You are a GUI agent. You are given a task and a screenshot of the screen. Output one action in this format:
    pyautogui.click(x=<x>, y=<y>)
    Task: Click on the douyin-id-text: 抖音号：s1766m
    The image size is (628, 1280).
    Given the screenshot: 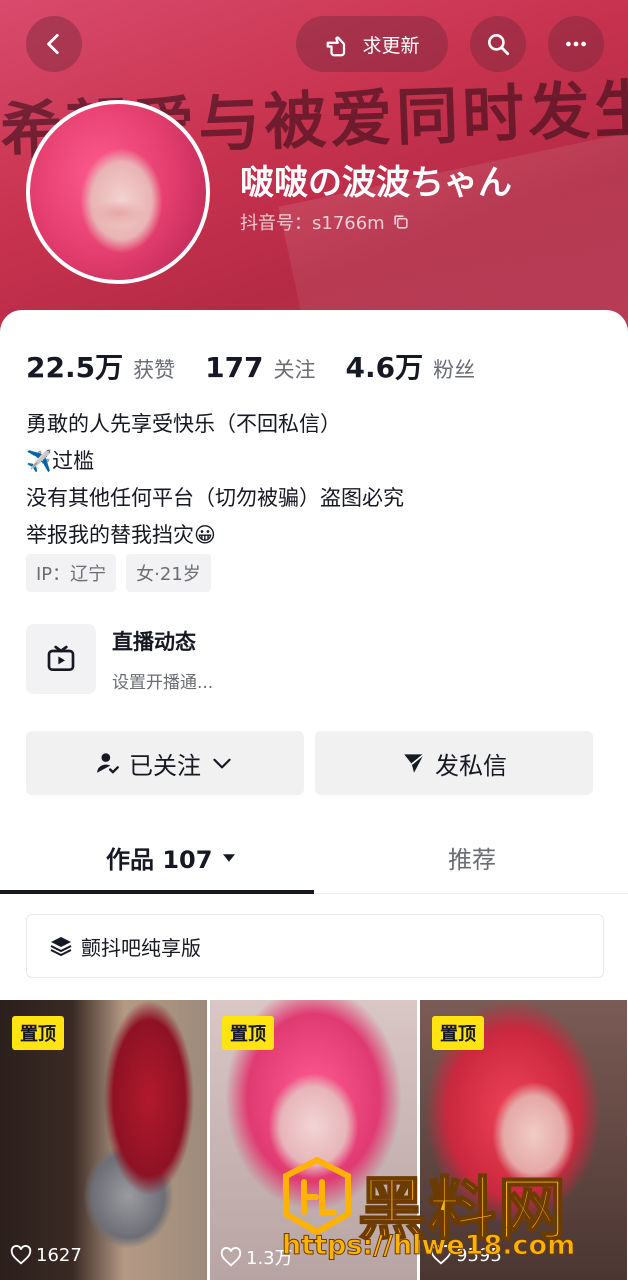 What is the action you would take?
    pyautogui.click(x=312, y=223)
    